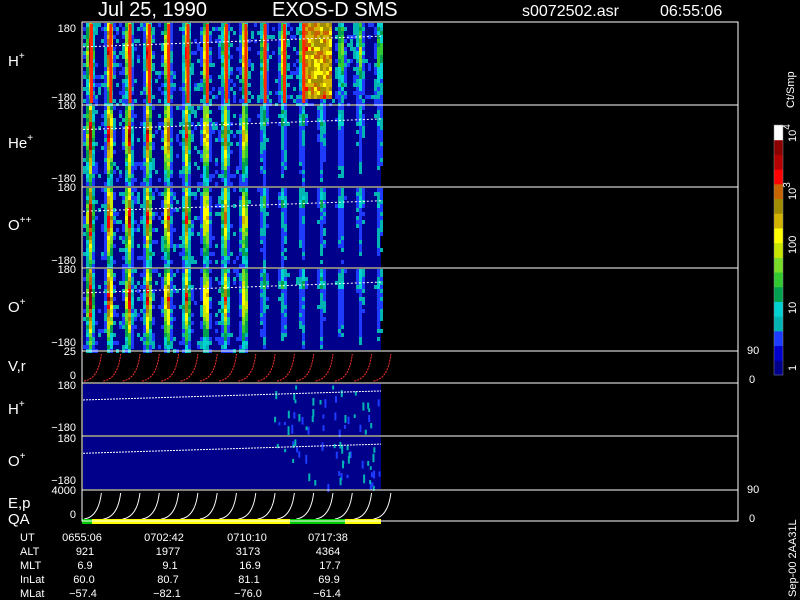  Describe the element at coordinates (793, 558) in the screenshot. I see `version-label: Sep-00 2AA31L` at that location.